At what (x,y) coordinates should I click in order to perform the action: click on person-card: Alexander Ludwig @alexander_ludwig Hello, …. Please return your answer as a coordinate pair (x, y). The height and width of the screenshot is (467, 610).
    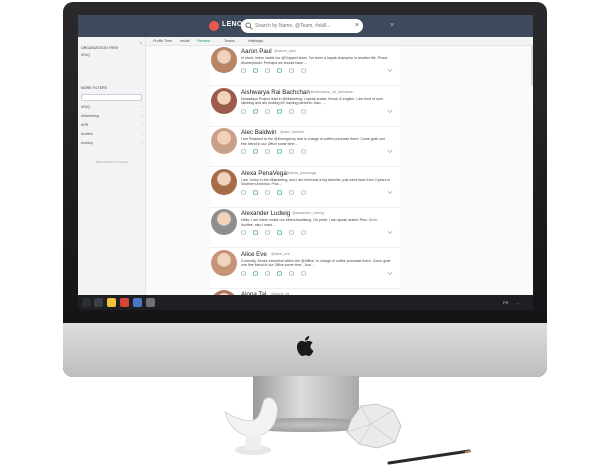
    Looking at the image, I should click on (305, 228).